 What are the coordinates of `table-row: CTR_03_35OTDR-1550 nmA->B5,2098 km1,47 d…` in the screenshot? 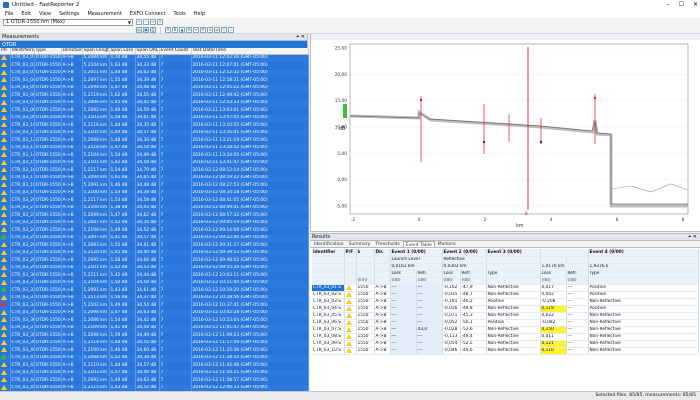 It's located at (154, 313).